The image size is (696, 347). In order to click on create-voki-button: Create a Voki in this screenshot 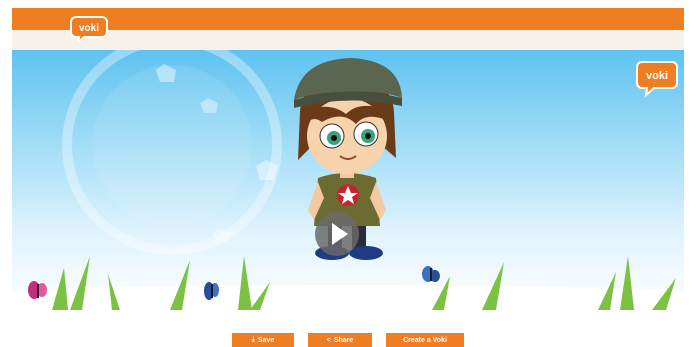, I will do `click(425, 340)`.